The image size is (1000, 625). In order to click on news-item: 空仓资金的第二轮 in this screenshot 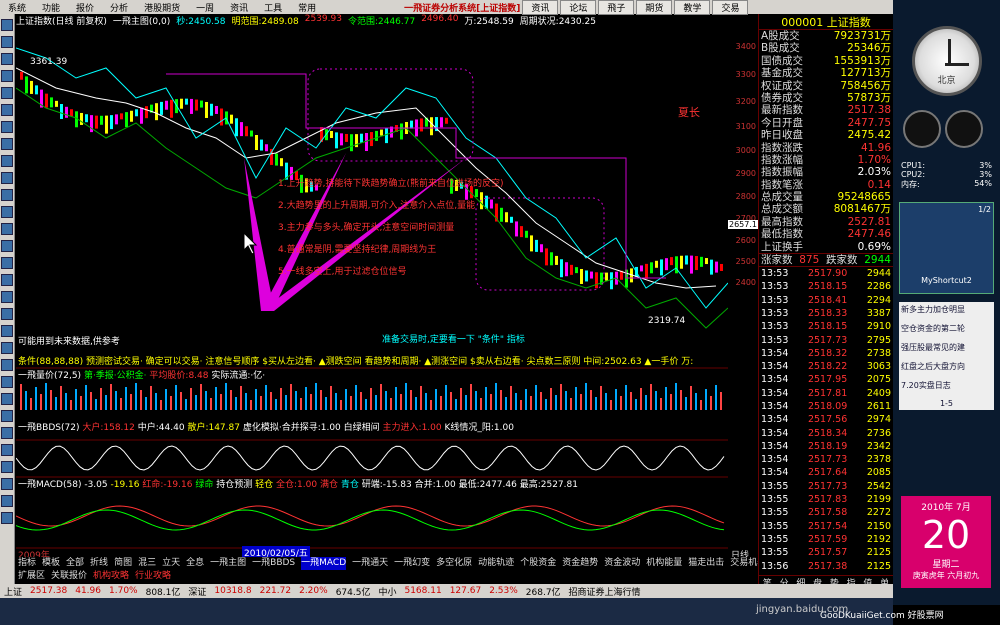, I will do `click(946, 332)`.